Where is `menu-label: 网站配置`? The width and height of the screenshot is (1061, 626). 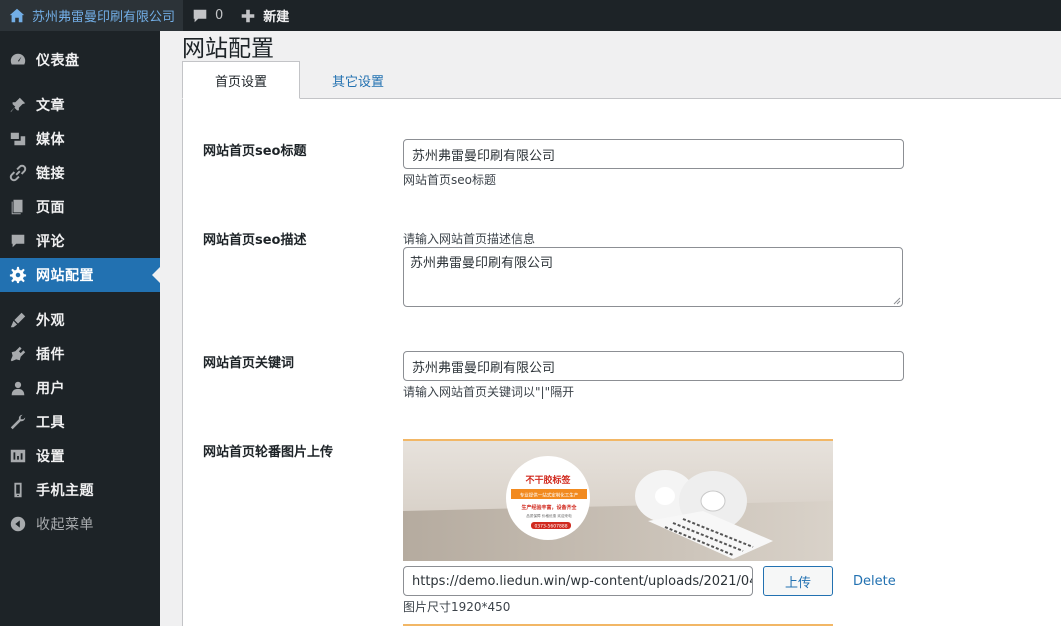
menu-label: 网站配置 is located at coordinates (65, 276).